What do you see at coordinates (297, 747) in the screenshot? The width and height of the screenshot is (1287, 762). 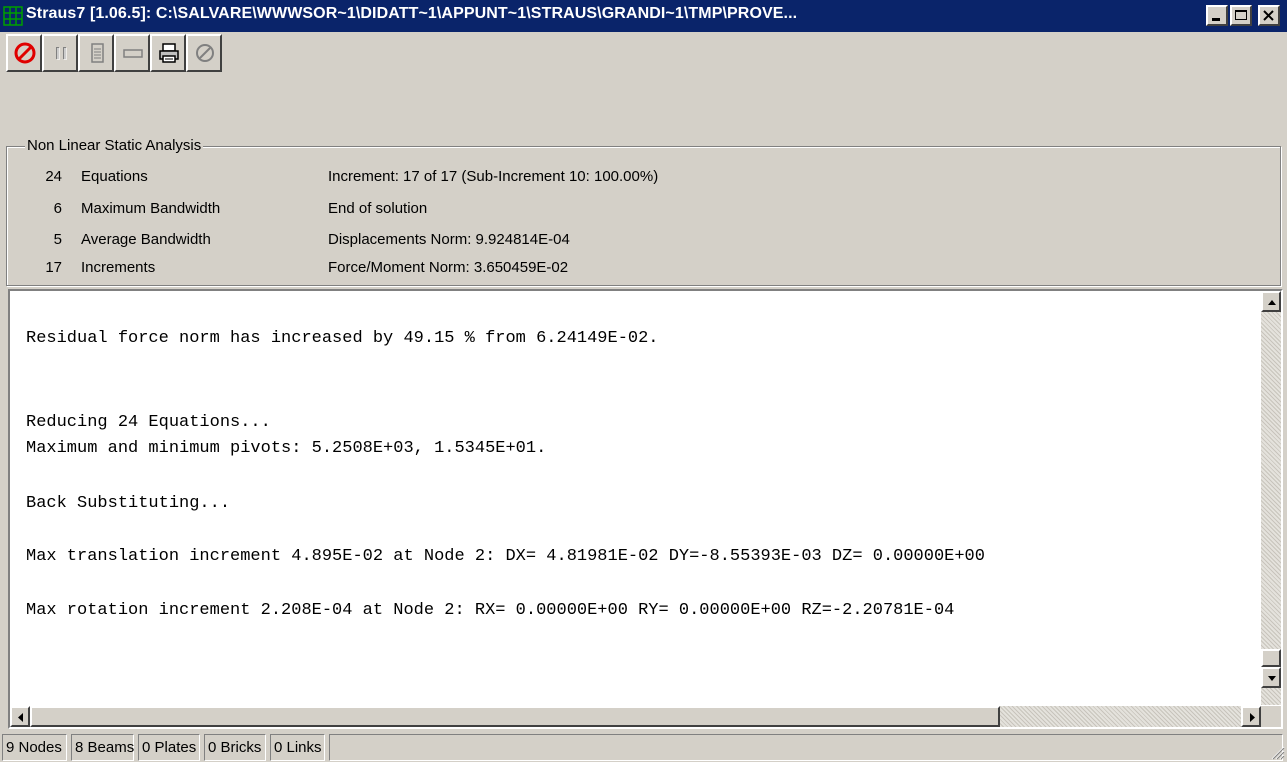 I see `links-count: 0 Links` at bounding box center [297, 747].